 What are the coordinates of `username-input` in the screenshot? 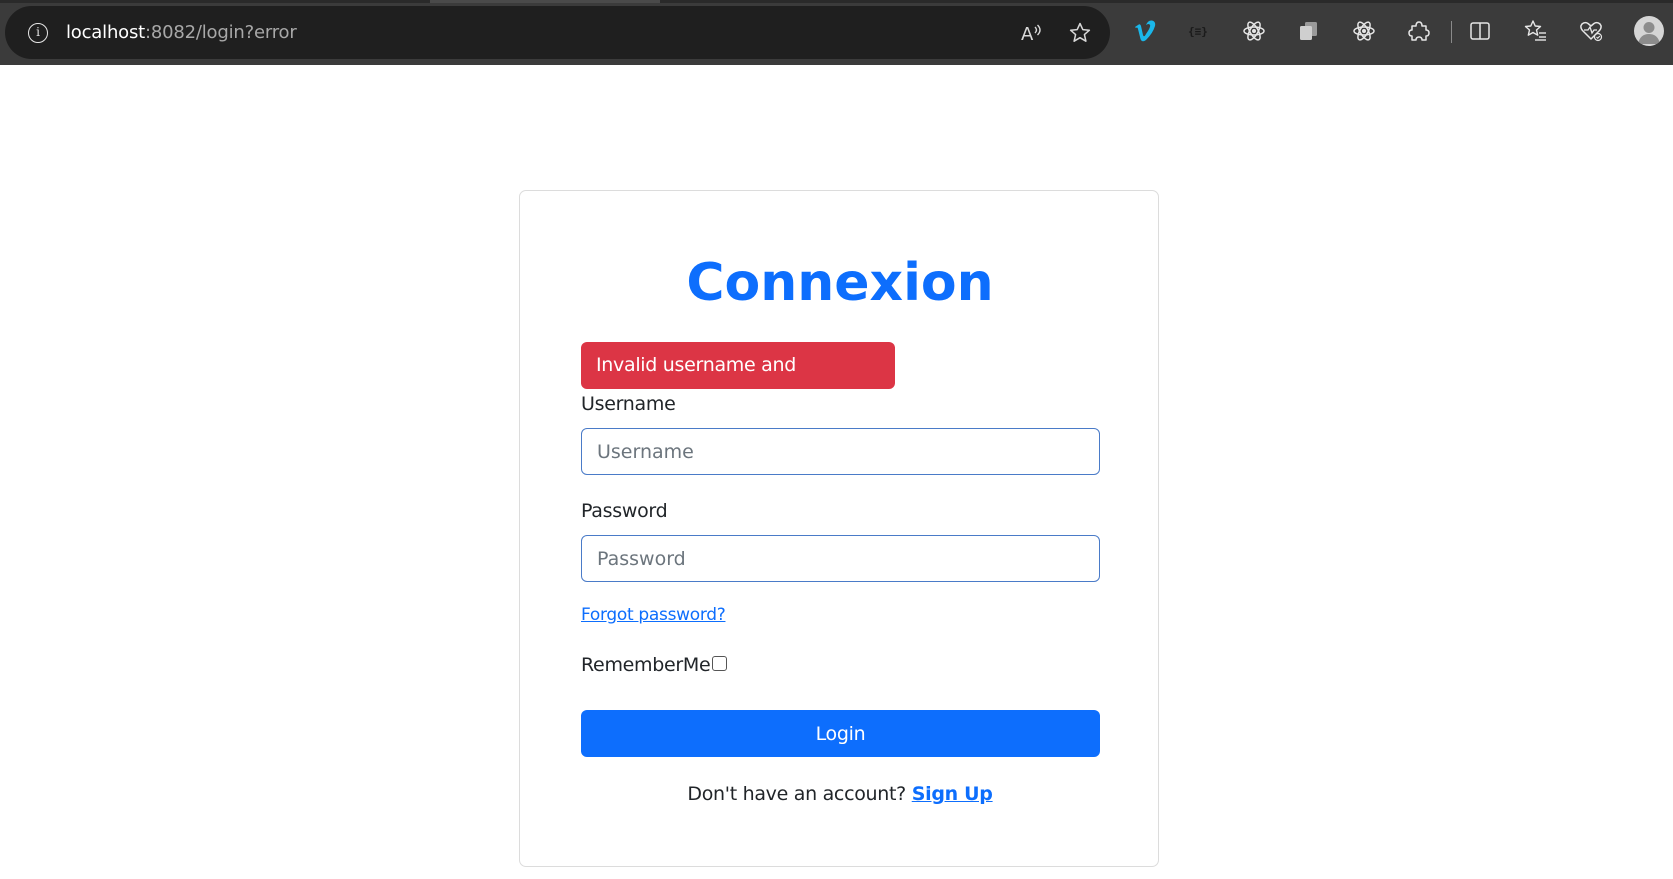 It's located at (840, 451).